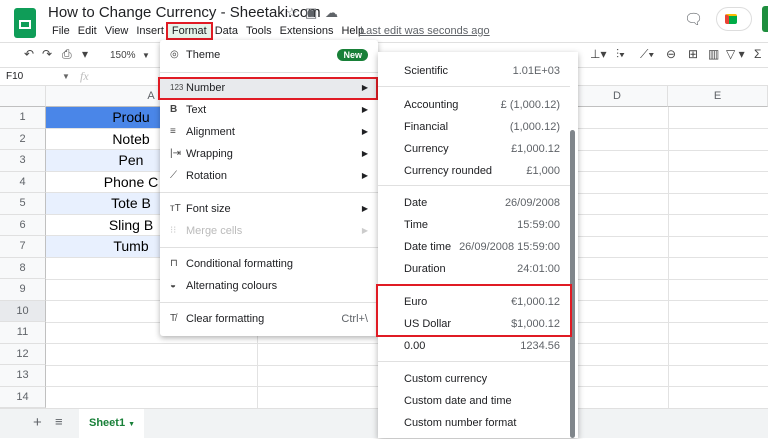 The image size is (768, 439). Describe the element at coordinates (232, 286) in the screenshot. I see `menu-item-label: Alternating colours` at that location.